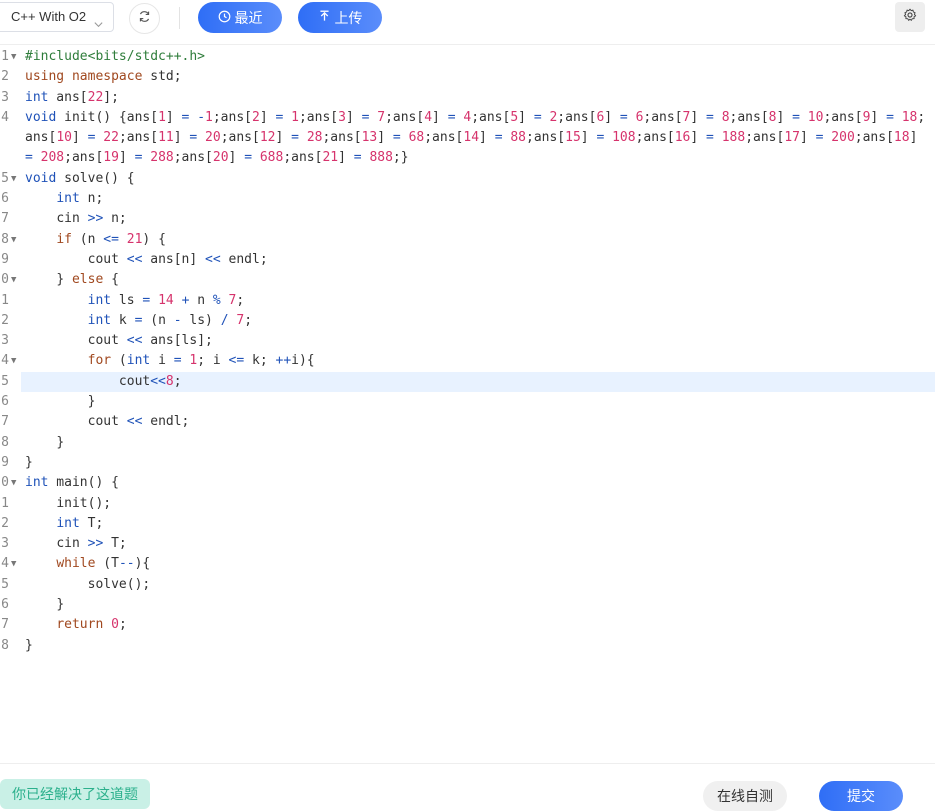  I want to click on code-line-text: cout<<8;, so click(103, 381).